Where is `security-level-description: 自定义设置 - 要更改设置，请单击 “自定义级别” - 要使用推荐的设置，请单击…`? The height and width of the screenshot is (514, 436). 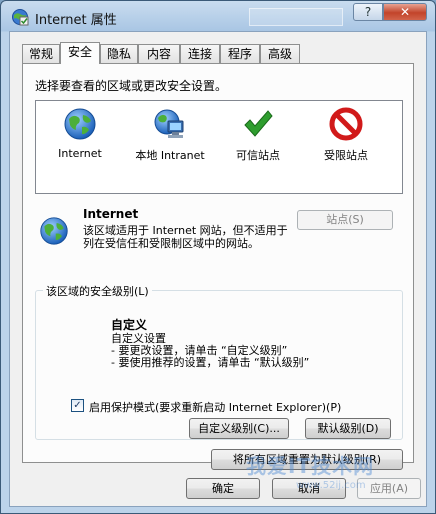 security-level-description: 自定义设置 - 要更改设置，请单击 “自定义级别” - 要使用推荐的设置，请单击… is located at coordinates (210, 351).